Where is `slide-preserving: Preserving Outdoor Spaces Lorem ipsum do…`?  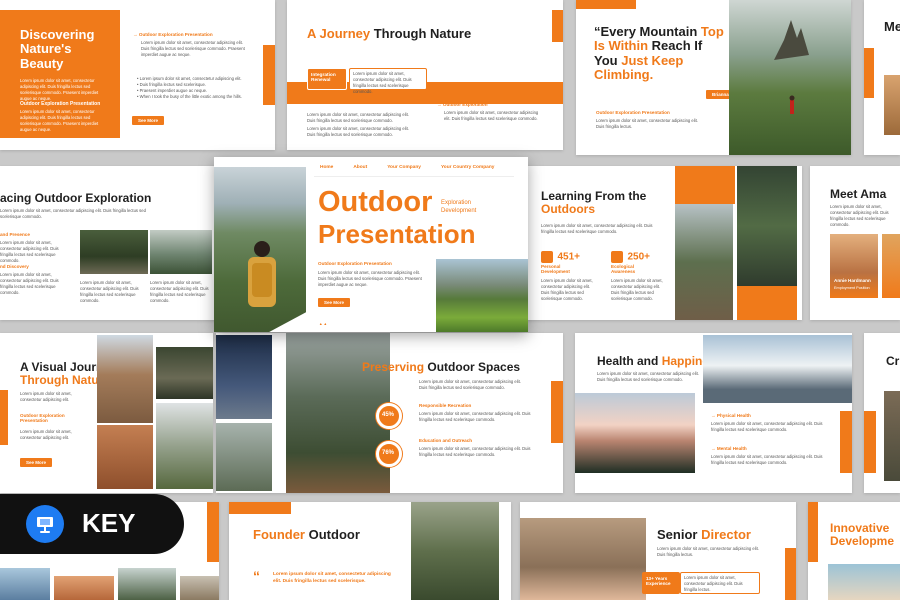 slide-preserving: Preserving Outdoor Spaces Lorem ipsum do… is located at coordinates (389, 413).